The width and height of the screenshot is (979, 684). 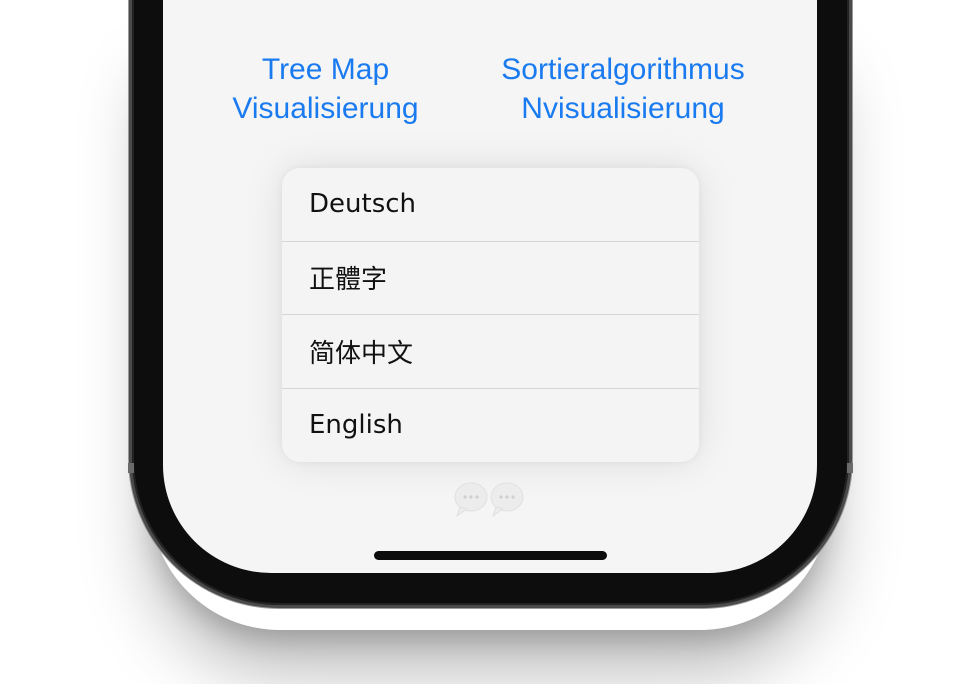 I want to click on language-option-label: Deutsch, so click(x=363, y=204).